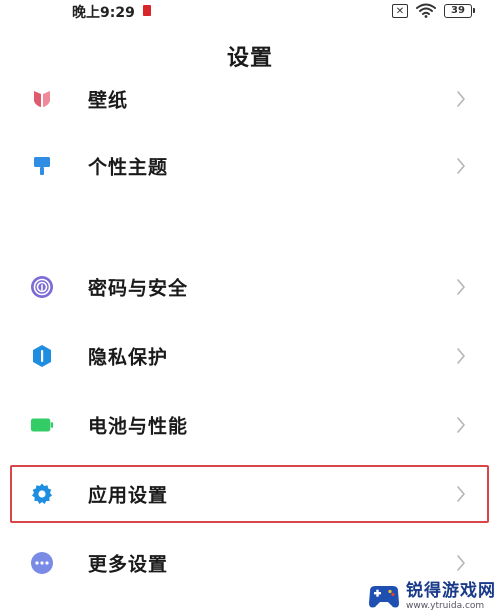 Image resolution: width=500 pixels, height=615 pixels. I want to click on notification-icon, so click(147, 10).